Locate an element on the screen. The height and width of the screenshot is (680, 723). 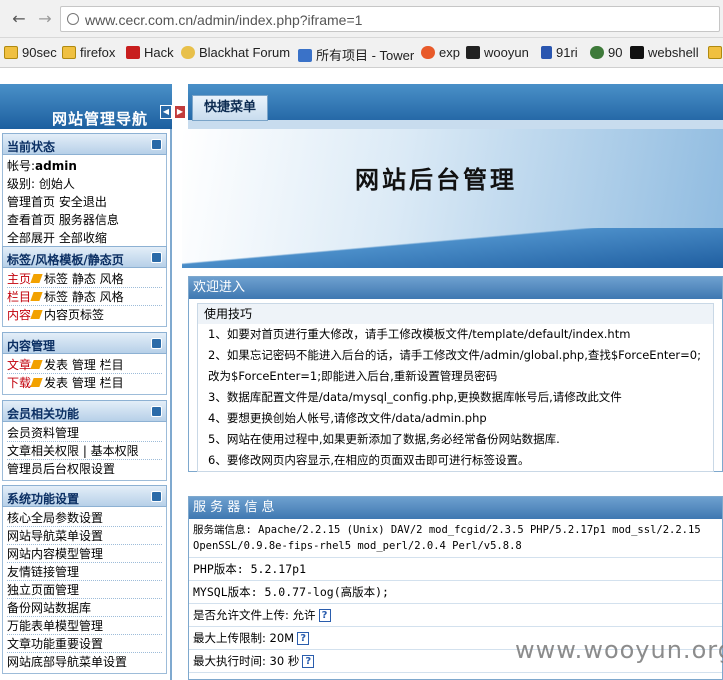
tip-item: 4、要想更换创始人帐号,请修改文件/data/admin.php is located at coordinates (347, 418).